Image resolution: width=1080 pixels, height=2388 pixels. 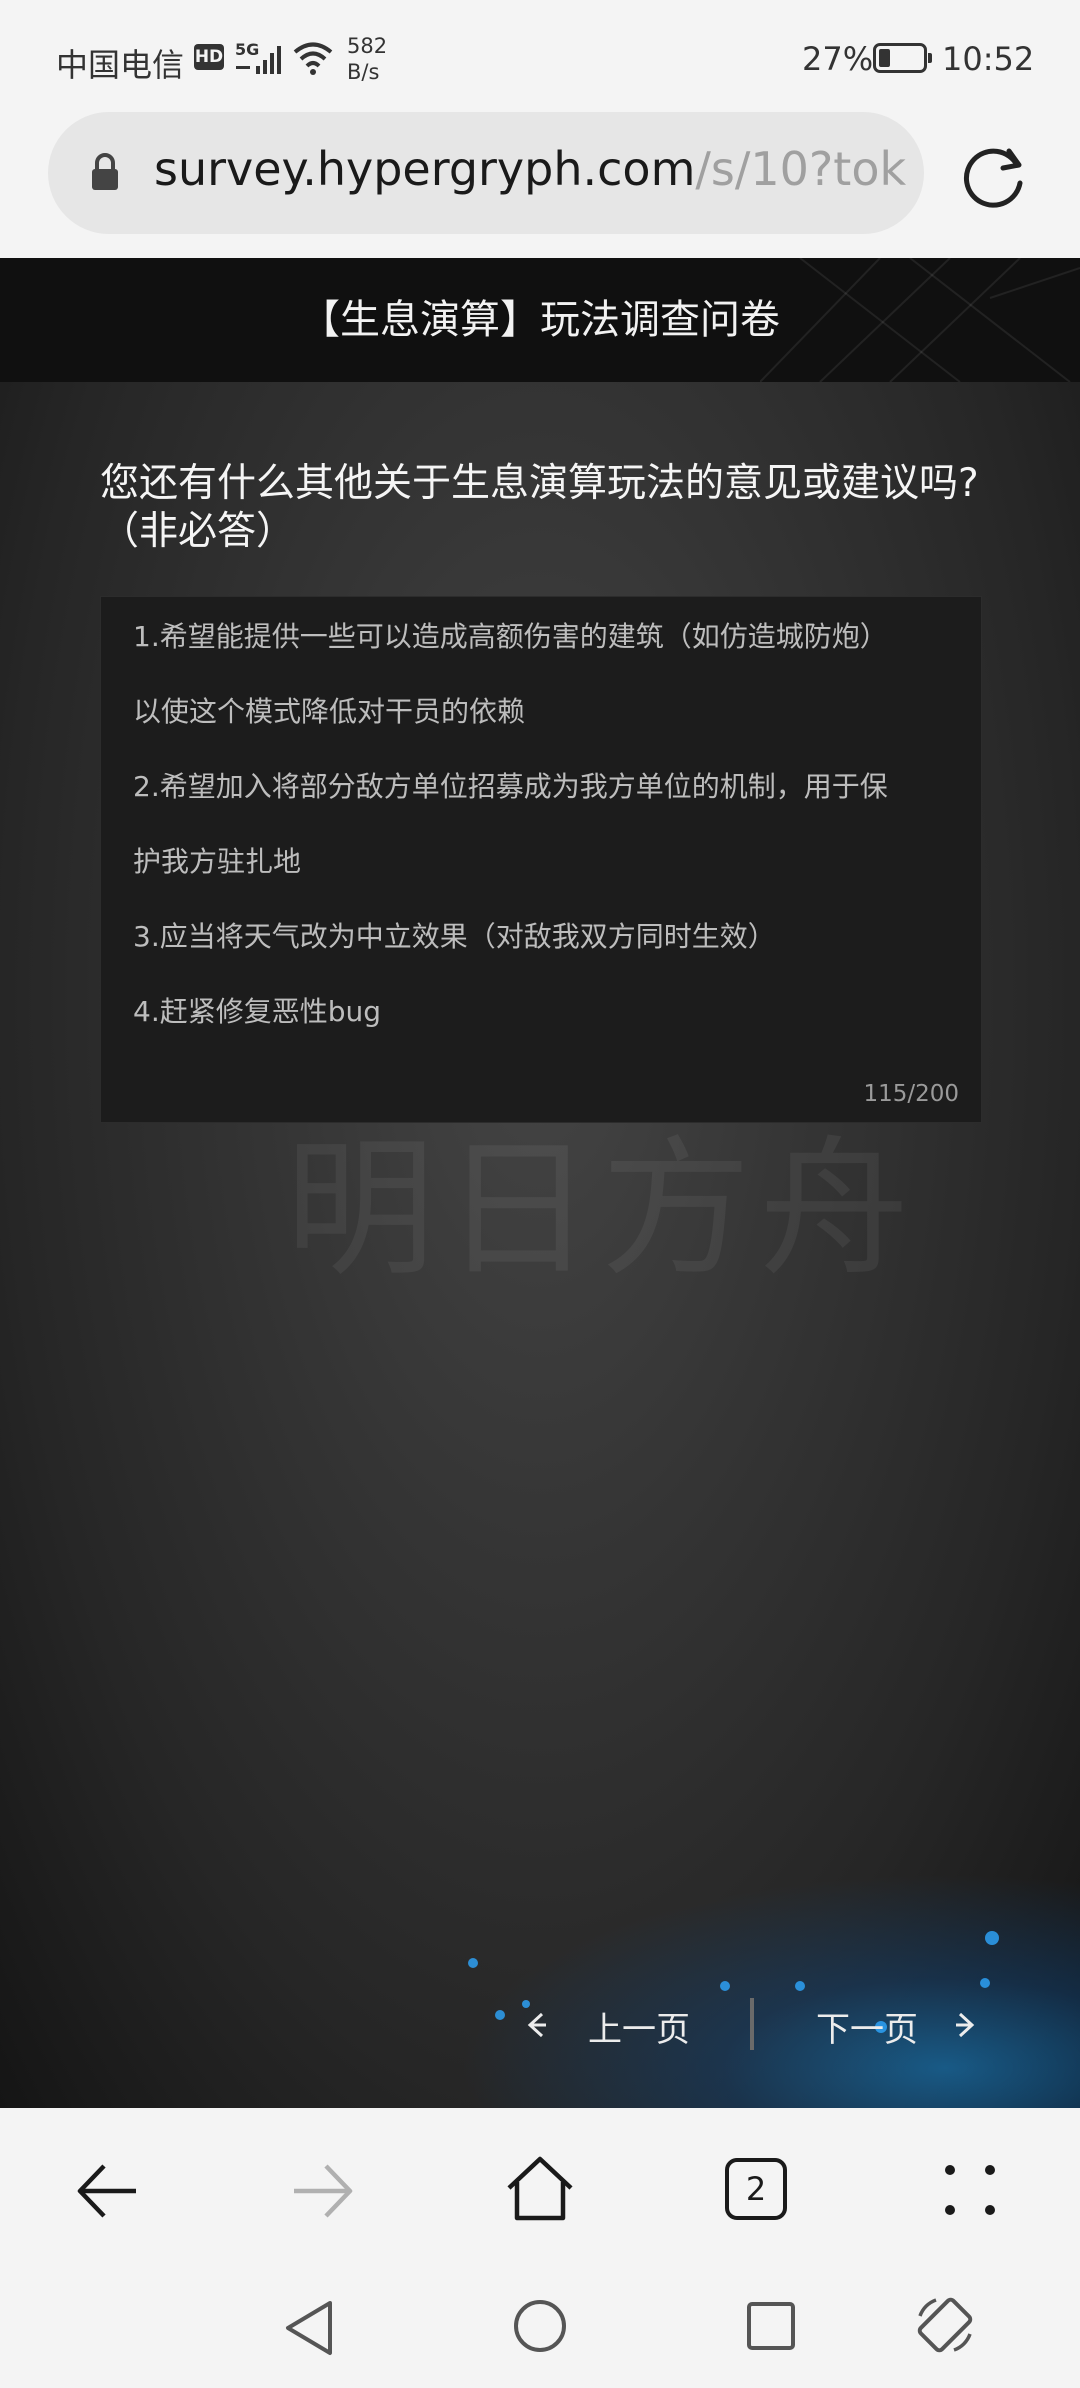 What do you see at coordinates (539, 507) in the screenshot?
I see `question-text: 您还有什么其他关于生息演算玩法的意见或建议吗?（非必答）` at bounding box center [539, 507].